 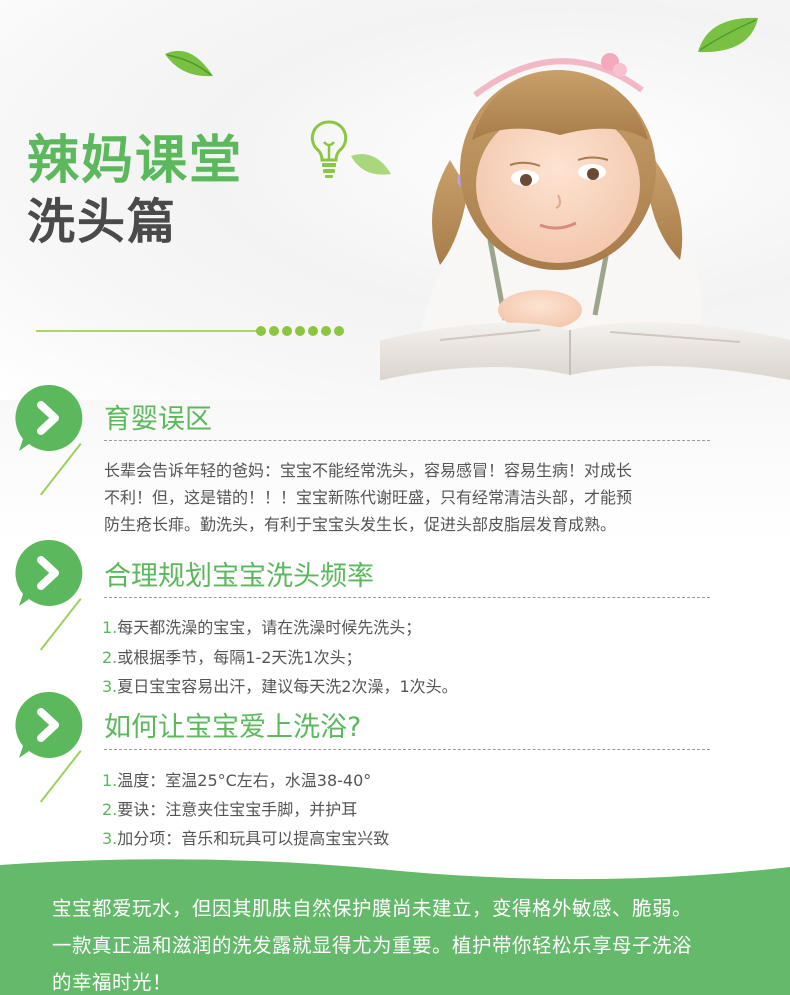 What do you see at coordinates (147, 331) in the screenshot?
I see `divider-line` at bounding box center [147, 331].